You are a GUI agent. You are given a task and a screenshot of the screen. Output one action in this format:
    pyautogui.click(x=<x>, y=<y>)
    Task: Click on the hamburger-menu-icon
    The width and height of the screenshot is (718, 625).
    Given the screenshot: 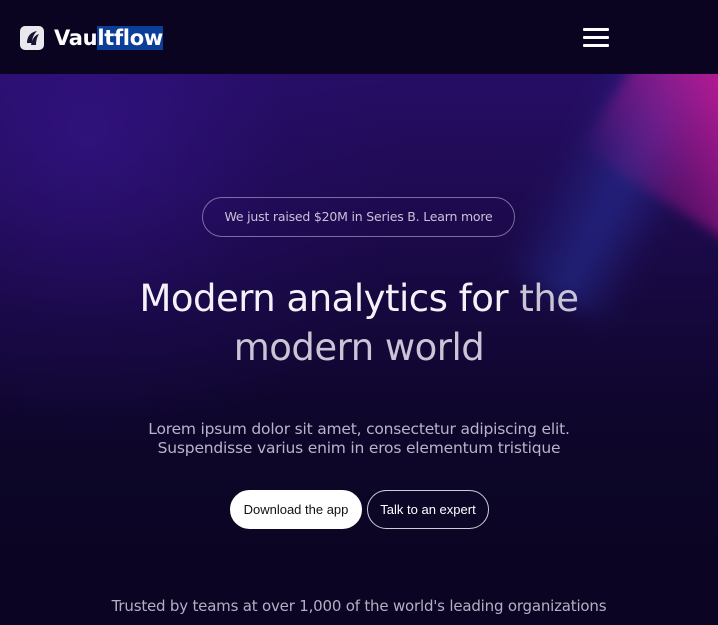 What is the action you would take?
    pyautogui.click(x=596, y=38)
    